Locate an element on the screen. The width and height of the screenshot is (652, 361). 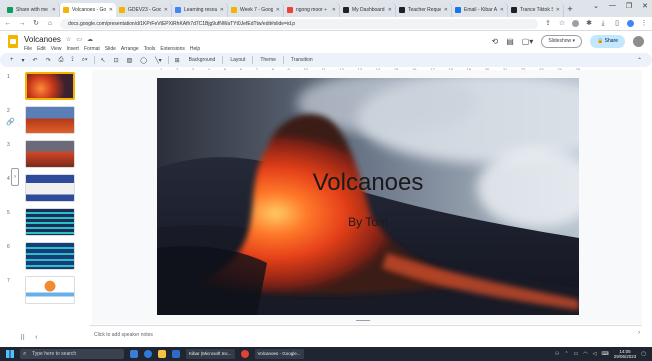
extension-icon is located at coordinates (575, 23).